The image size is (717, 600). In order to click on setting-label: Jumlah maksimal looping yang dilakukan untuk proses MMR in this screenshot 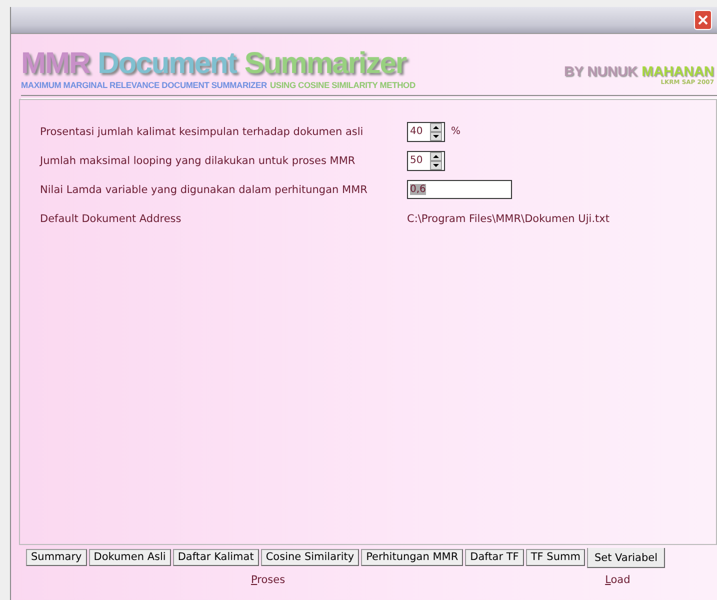, I will do `click(198, 160)`.